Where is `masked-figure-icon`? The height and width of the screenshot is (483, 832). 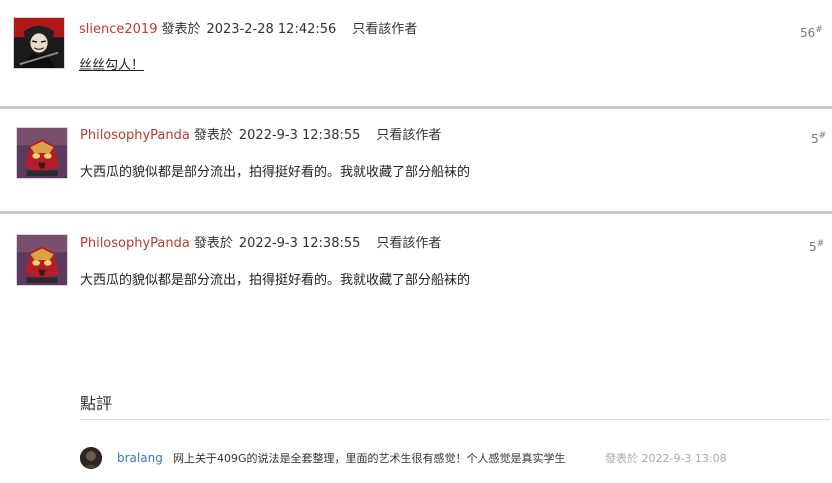 masked-figure-icon is located at coordinates (39, 43).